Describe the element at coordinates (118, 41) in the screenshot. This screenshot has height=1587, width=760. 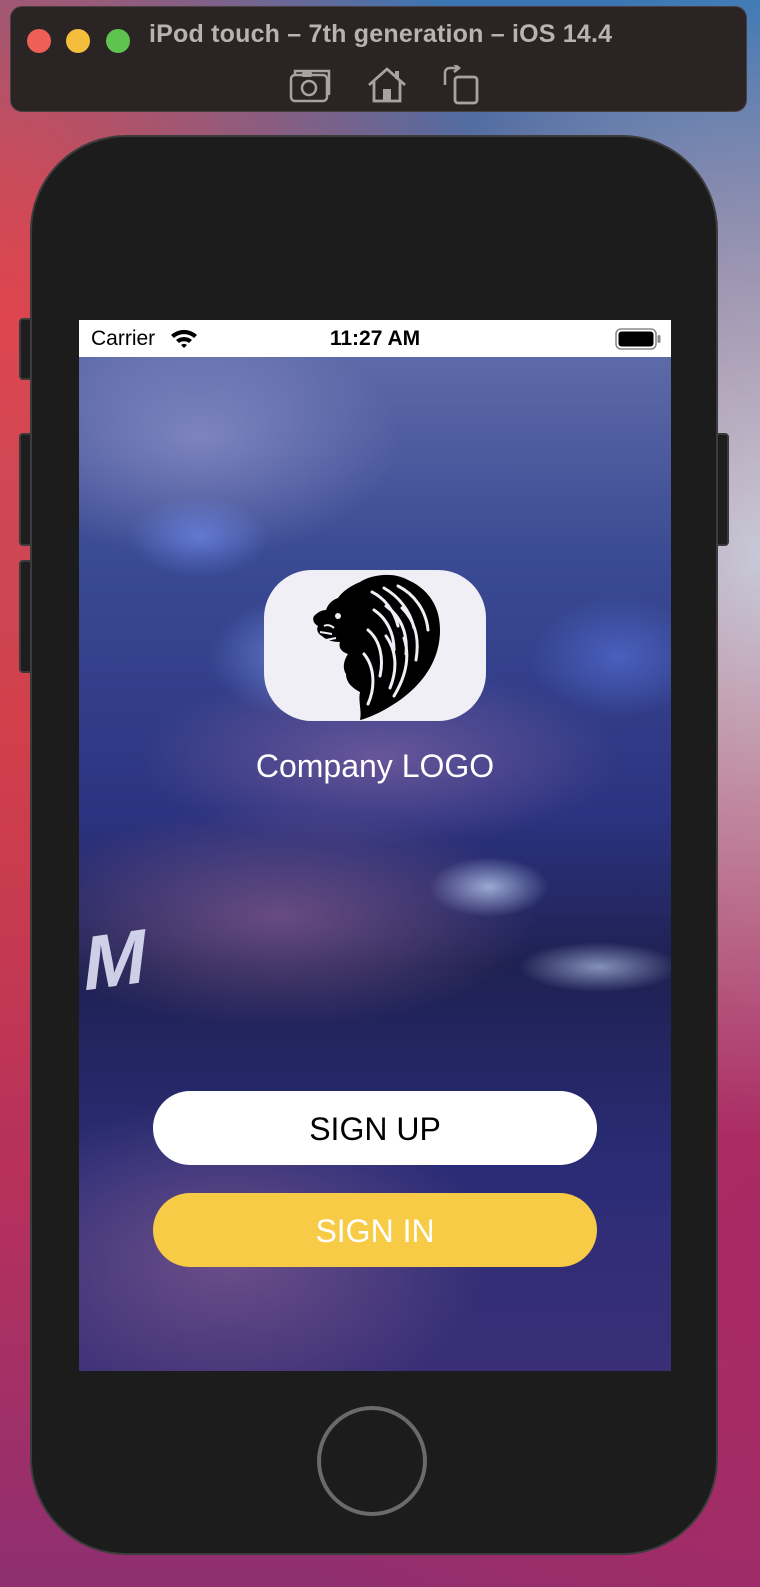
I see `zoom-window-button` at that location.